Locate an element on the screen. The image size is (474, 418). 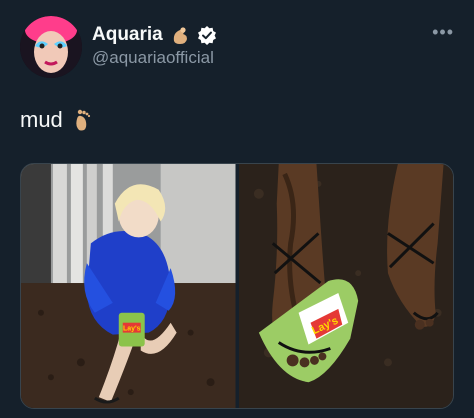
tweet-text: mud is located at coordinates (41, 119).